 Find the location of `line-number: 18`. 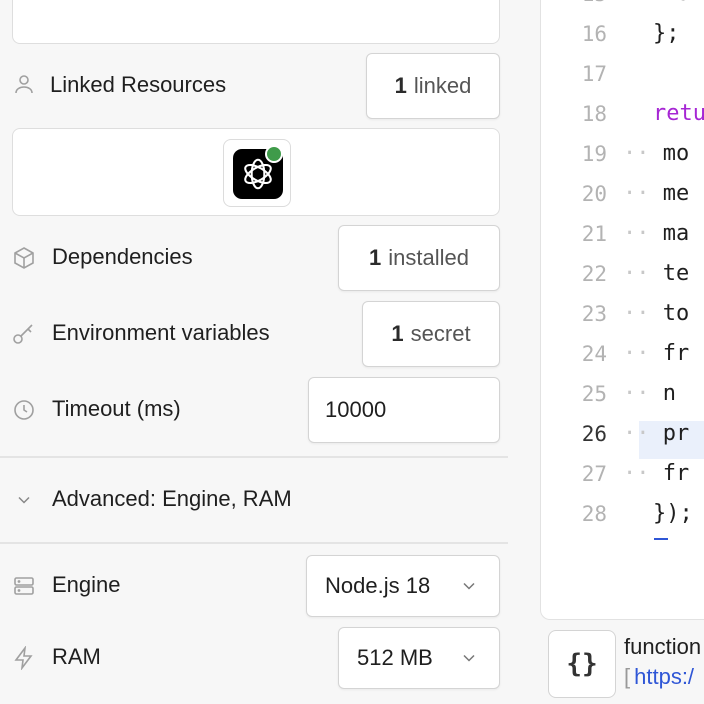

line-number: 18 is located at coordinates (594, 114).